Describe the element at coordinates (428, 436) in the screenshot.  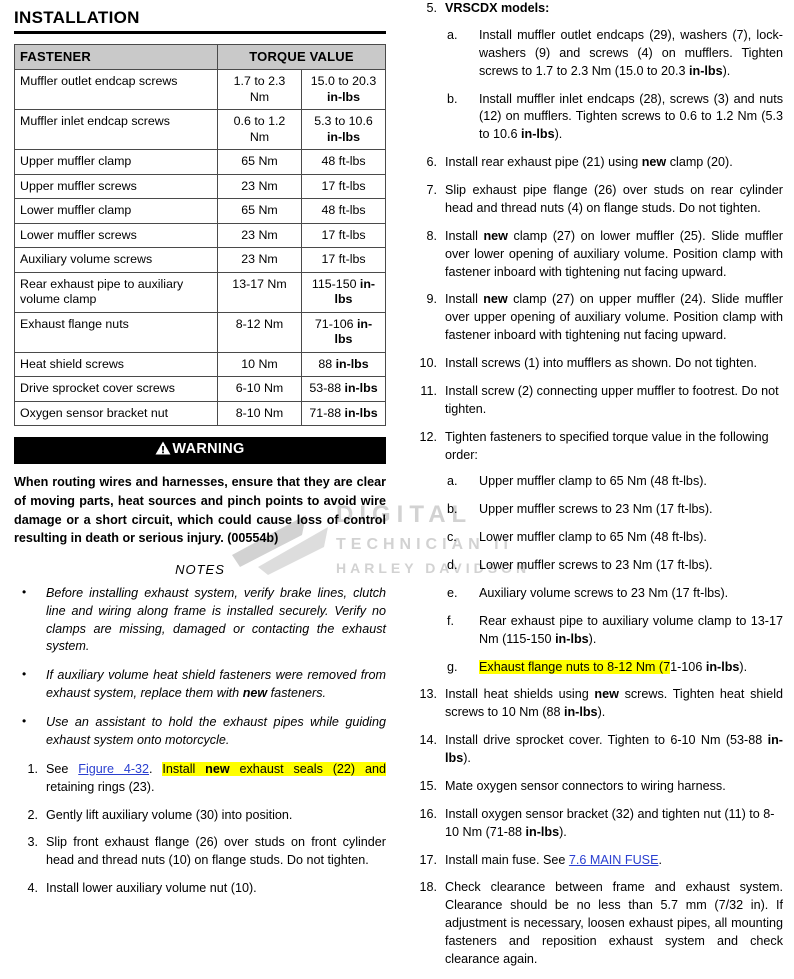
I see `step-number: 12.` at that location.